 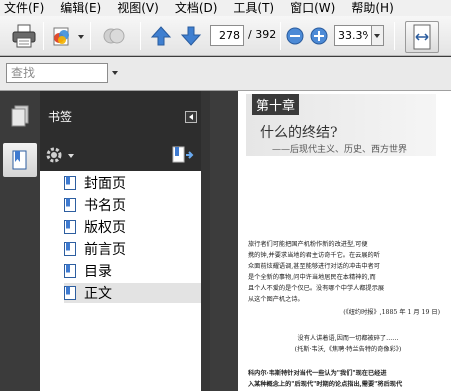 I want to click on zoom-dropdown-button, so click(x=378, y=35).